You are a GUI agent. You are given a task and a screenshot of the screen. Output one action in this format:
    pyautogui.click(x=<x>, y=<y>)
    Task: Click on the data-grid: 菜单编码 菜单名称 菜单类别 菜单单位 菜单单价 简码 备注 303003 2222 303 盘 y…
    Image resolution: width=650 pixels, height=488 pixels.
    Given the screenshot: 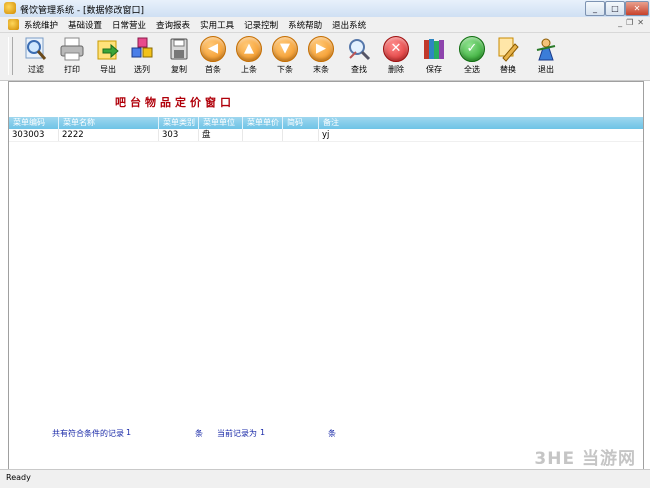 What is the action you would take?
    pyautogui.click(x=326, y=129)
    